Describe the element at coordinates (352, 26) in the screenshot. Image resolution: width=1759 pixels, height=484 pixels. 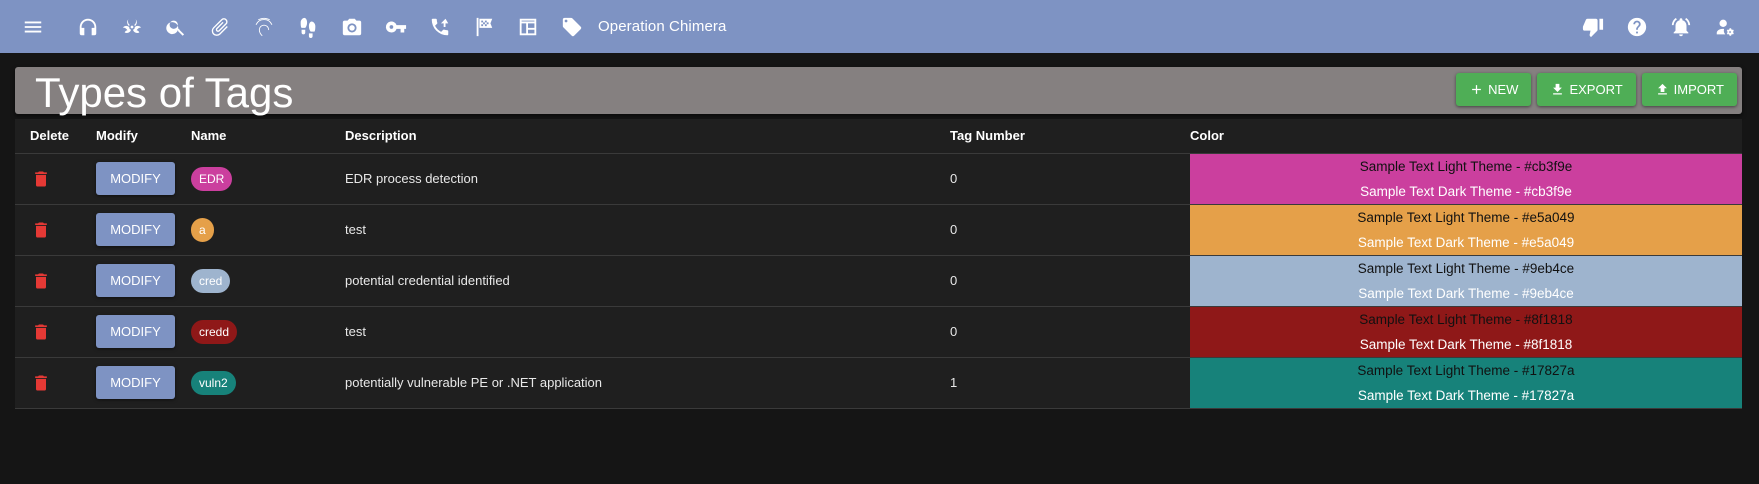
I see `camera-icon` at that location.